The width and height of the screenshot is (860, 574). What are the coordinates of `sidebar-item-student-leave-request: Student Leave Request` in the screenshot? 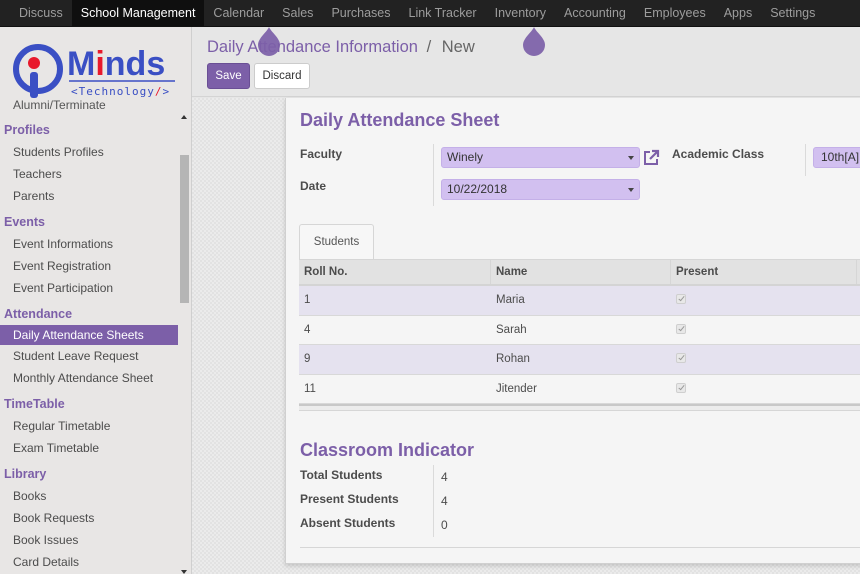 It's located at (89, 356).